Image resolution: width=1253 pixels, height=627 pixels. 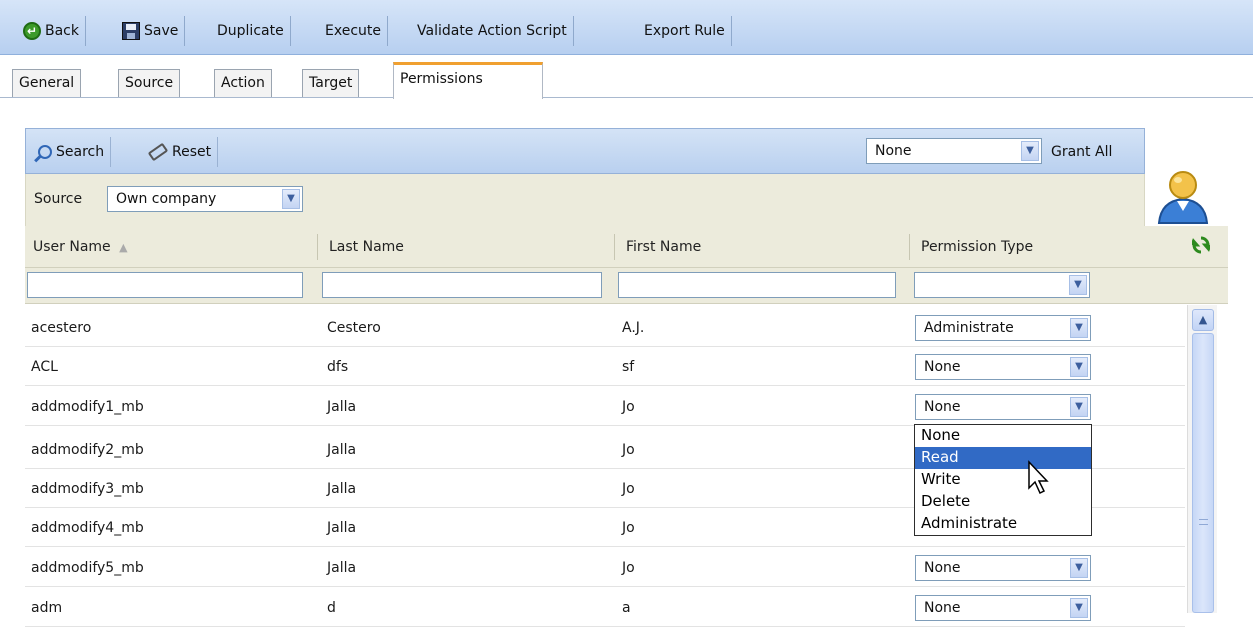 What do you see at coordinates (181, 152) in the screenshot?
I see `reset-button: Reset` at bounding box center [181, 152].